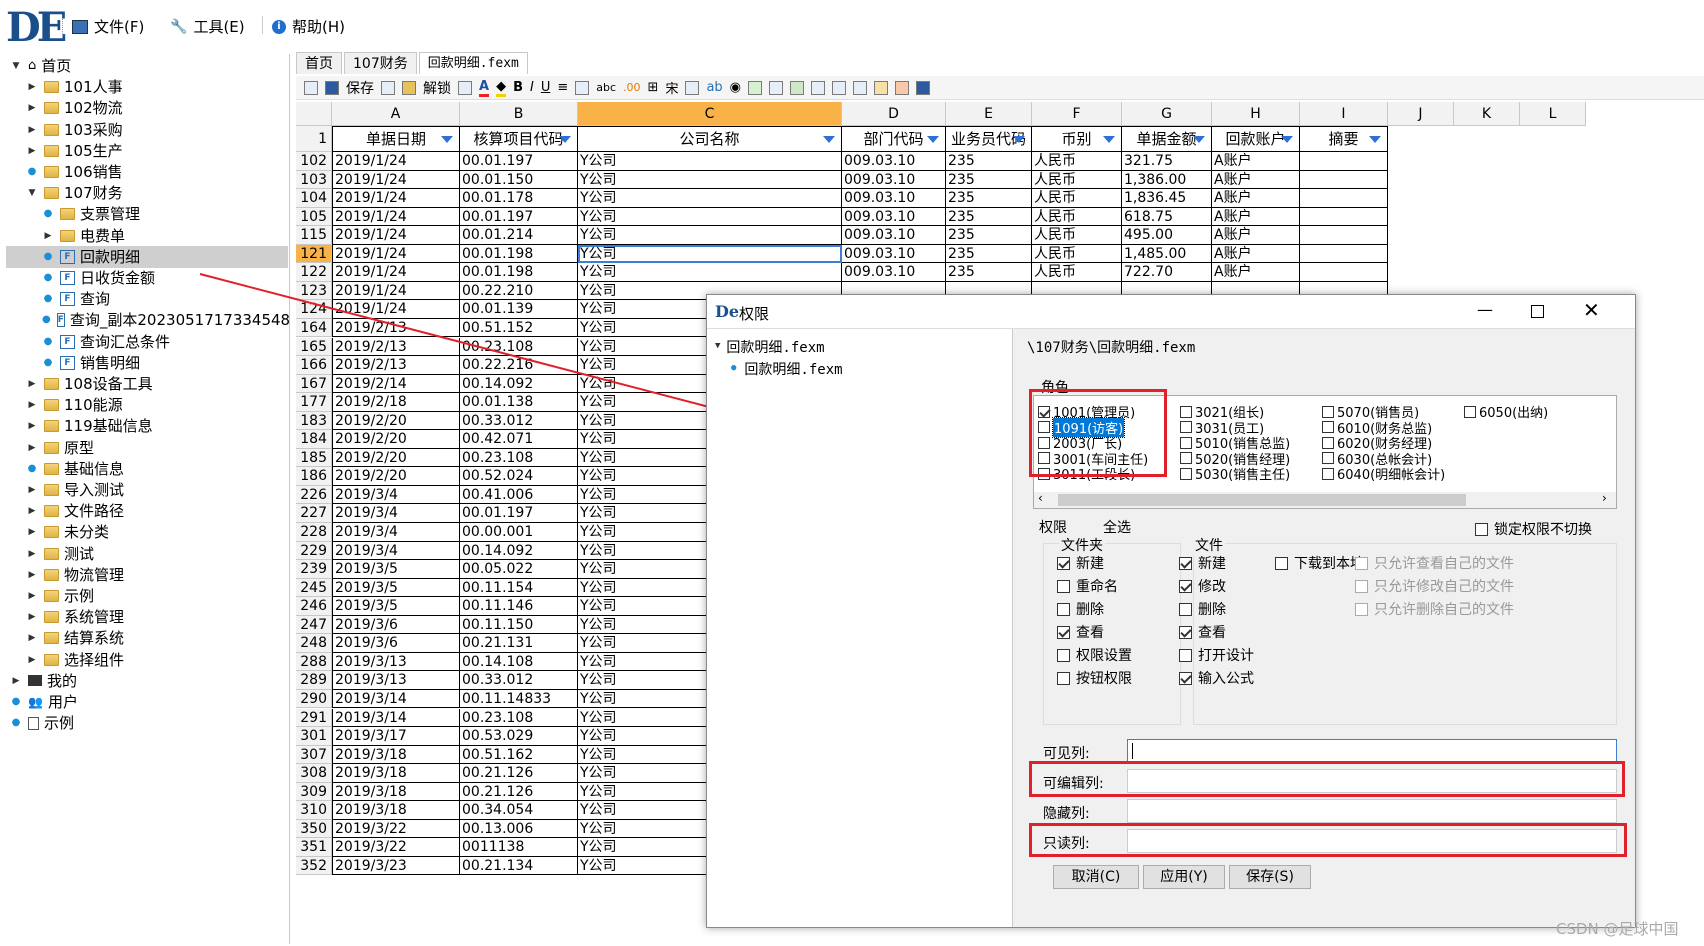 Image resolution: width=1704 pixels, height=946 pixels. I want to click on dialog-file-tree: ▼ 回款明细.fexm ● 回款明细.fexm, so click(860, 628).